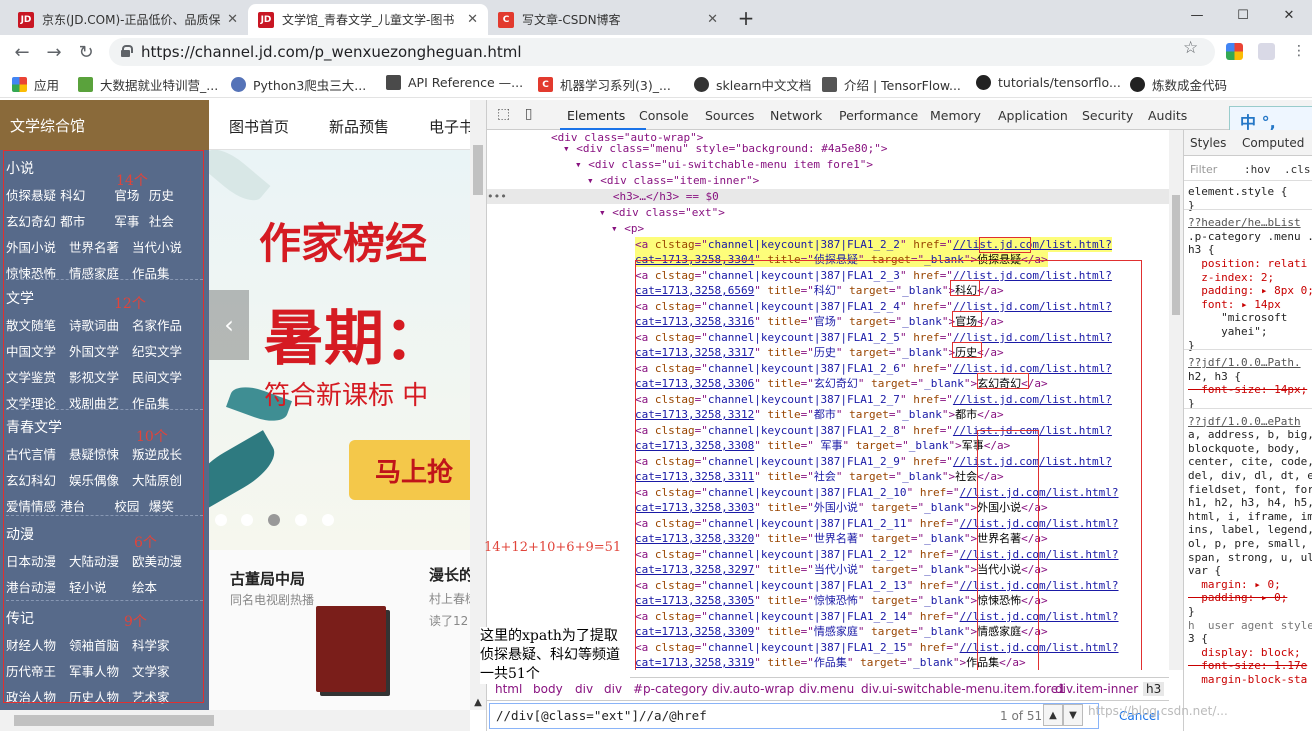 The height and width of the screenshot is (731, 1312). What do you see at coordinates (1154, 689) in the screenshot?
I see `breadcrumb-item-active: h3` at bounding box center [1154, 689].